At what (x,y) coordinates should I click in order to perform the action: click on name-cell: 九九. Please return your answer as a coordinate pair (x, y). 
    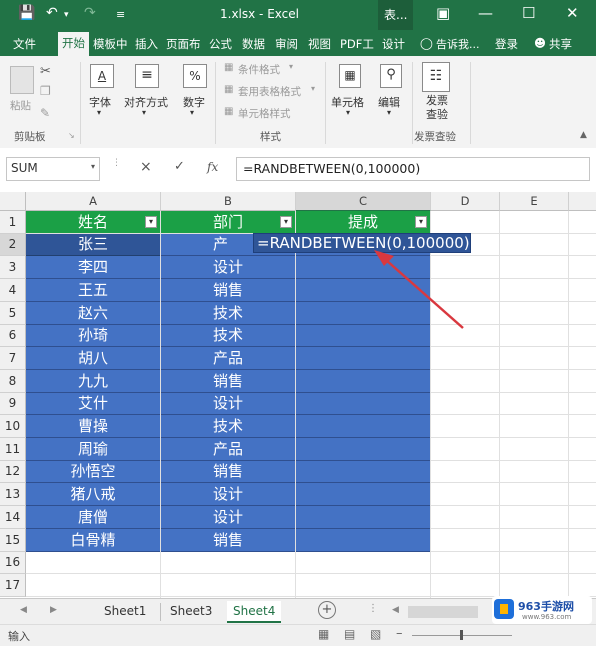
    Looking at the image, I should click on (93, 381).